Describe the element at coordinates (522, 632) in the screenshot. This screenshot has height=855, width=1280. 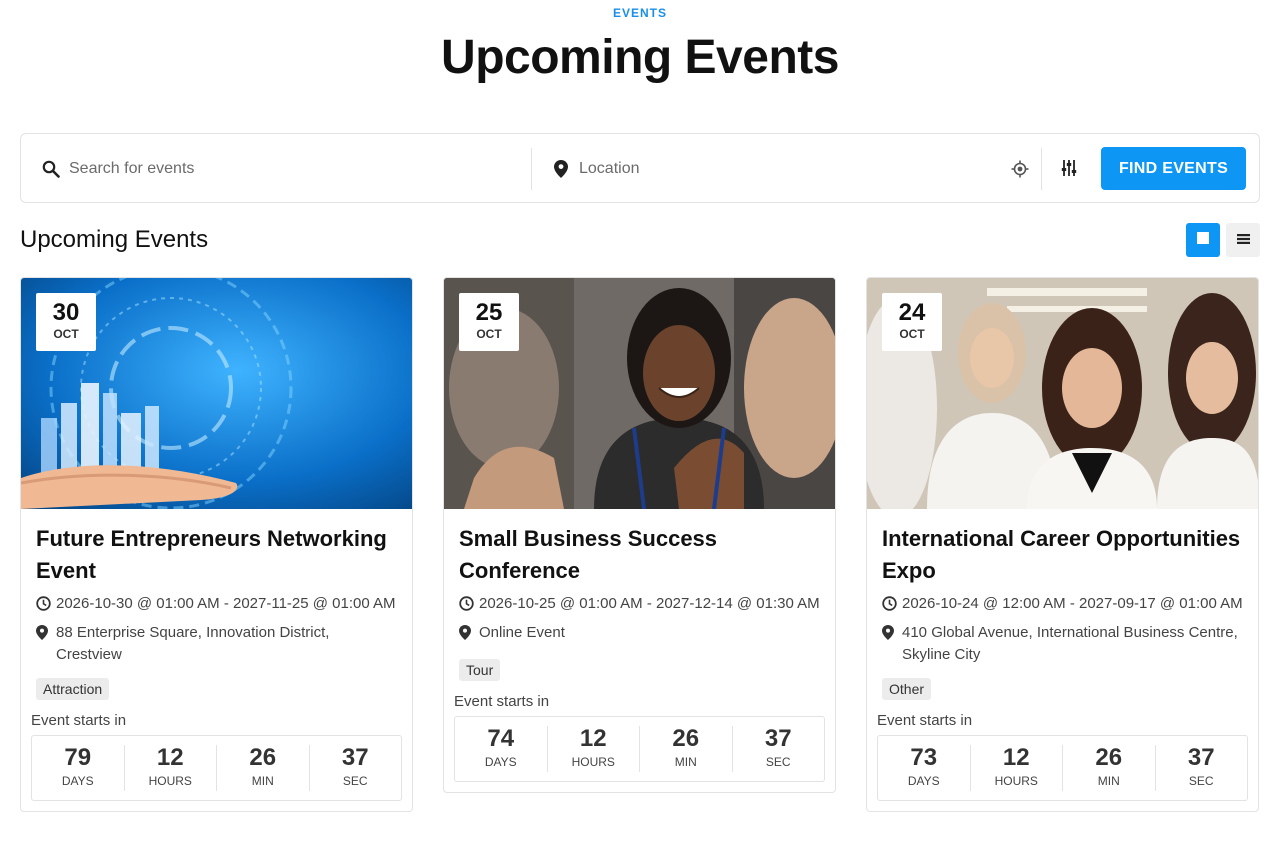
I see `event-location-text: Online Event` at that location.